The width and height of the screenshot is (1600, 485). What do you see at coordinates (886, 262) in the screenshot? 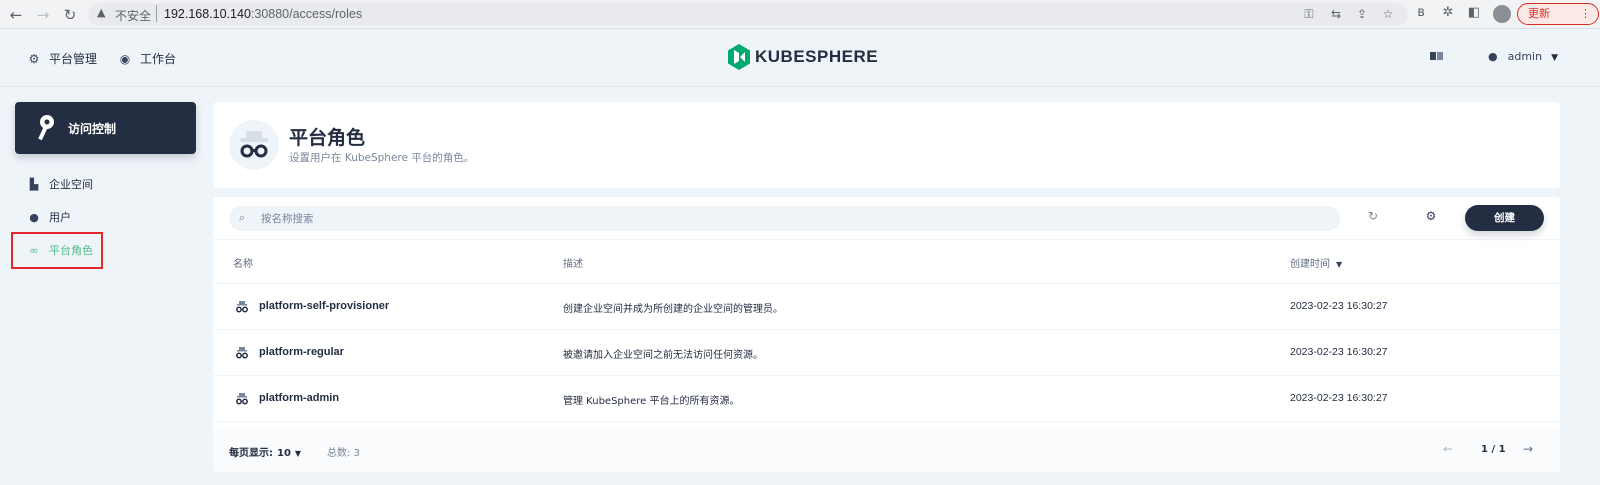
I see `table-header: 名称 描述 创建时间 ▼` at bounding box center [886, 262].